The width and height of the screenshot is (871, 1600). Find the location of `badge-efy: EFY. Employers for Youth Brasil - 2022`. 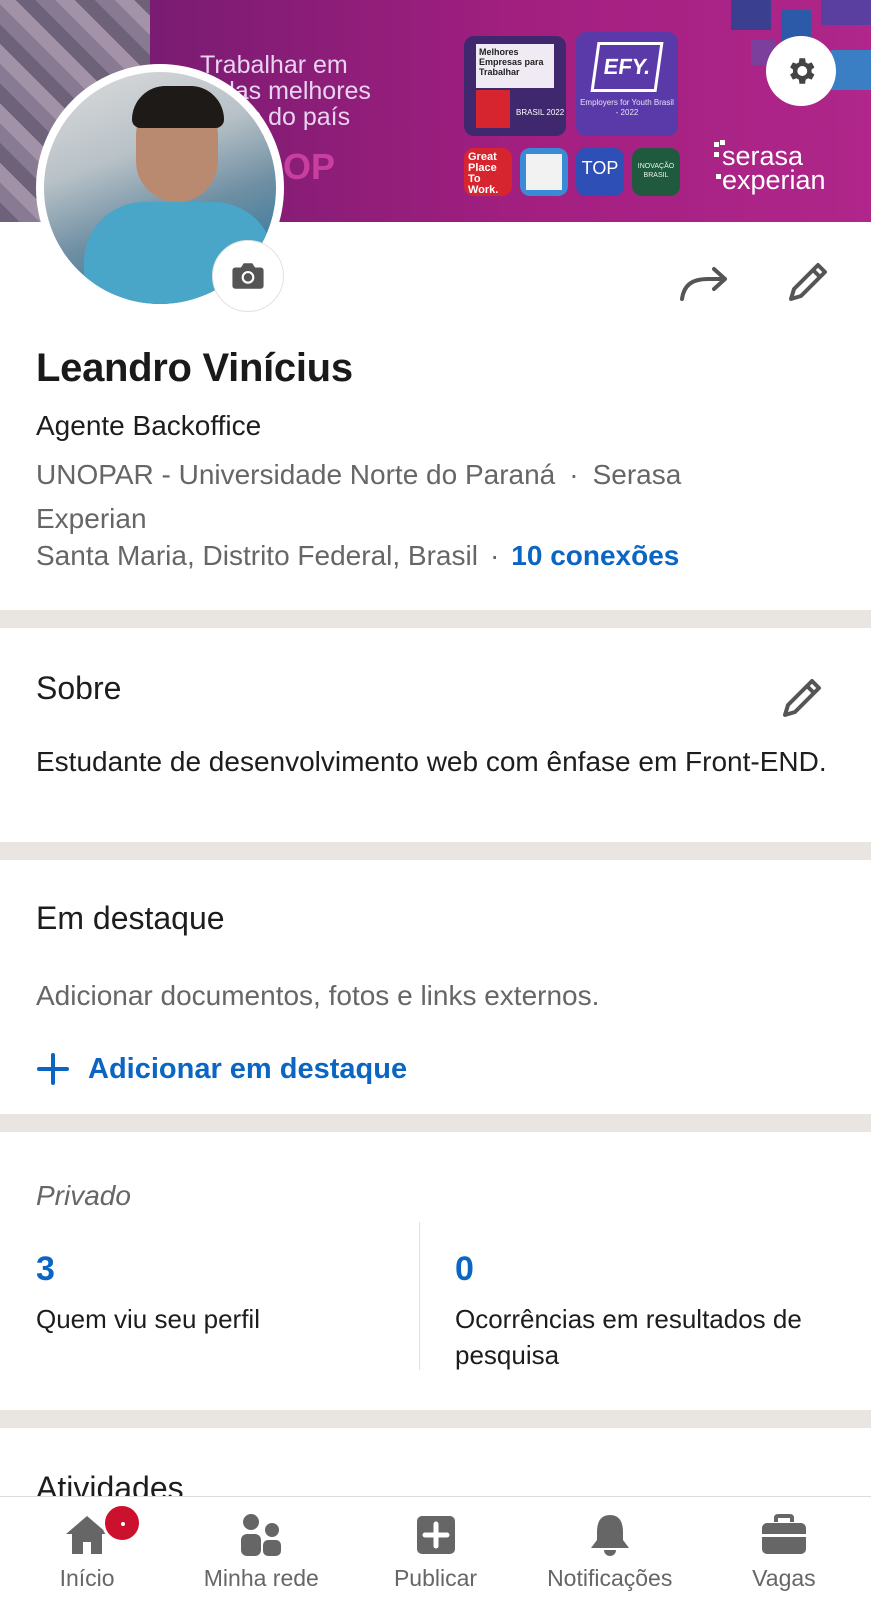

badge-efy: EFY. Employers for Youth Brasil - 2022 is located at coordinates (627, 84).